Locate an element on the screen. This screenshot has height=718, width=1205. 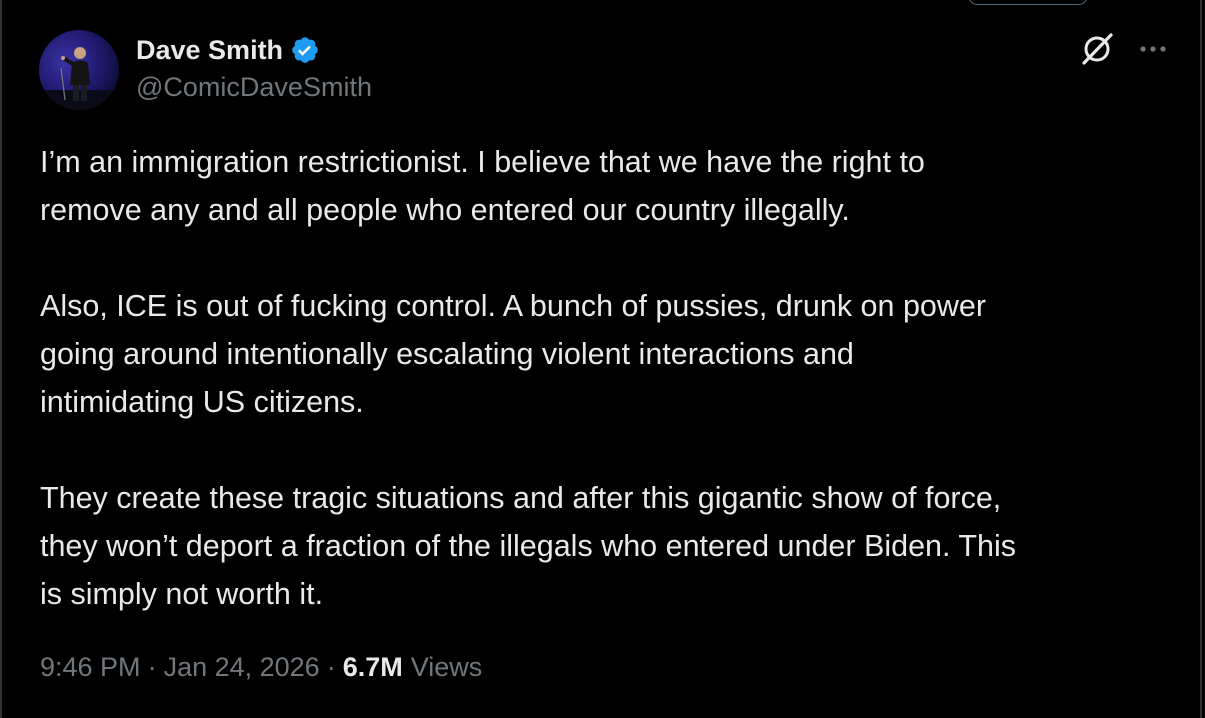
tweet-metadata: 9:46 PM · Jan 24, 2026 · 6.7M Views is located at coordinates (261, 667).